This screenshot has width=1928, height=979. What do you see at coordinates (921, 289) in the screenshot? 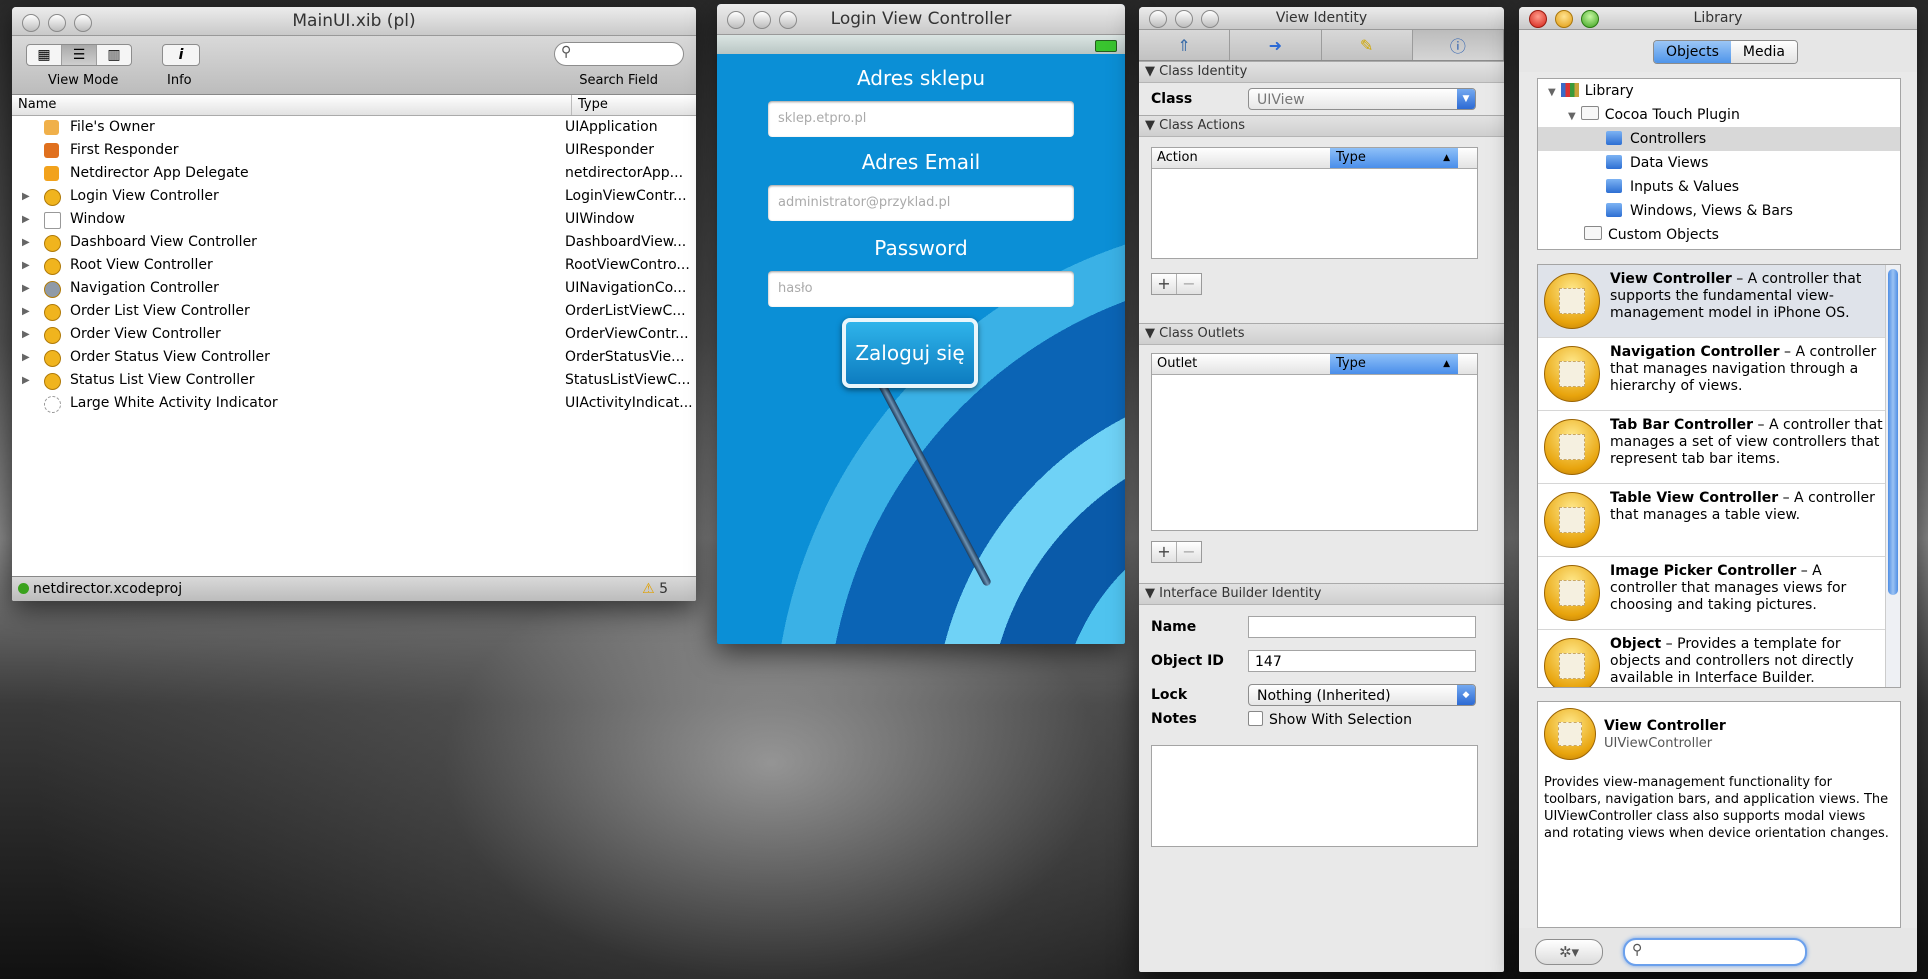
I see `password-field: hasło` at bounding box center [921, 289].